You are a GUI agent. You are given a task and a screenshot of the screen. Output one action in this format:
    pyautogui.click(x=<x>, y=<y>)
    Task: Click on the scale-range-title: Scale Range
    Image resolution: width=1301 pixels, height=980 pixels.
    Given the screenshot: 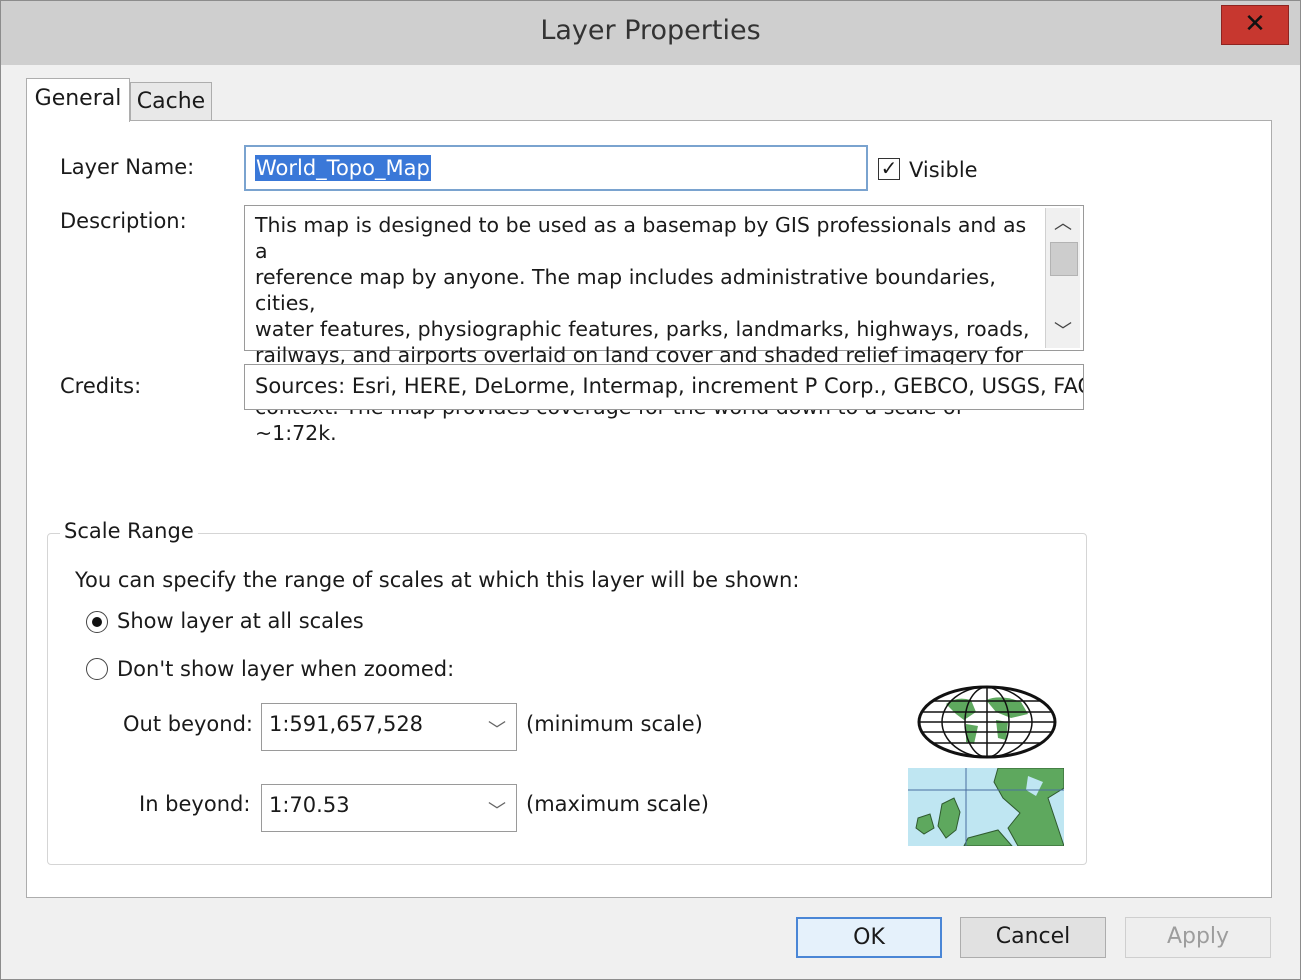 What is the action you would take?
    pyautogui.click(x=129, y=531)
    